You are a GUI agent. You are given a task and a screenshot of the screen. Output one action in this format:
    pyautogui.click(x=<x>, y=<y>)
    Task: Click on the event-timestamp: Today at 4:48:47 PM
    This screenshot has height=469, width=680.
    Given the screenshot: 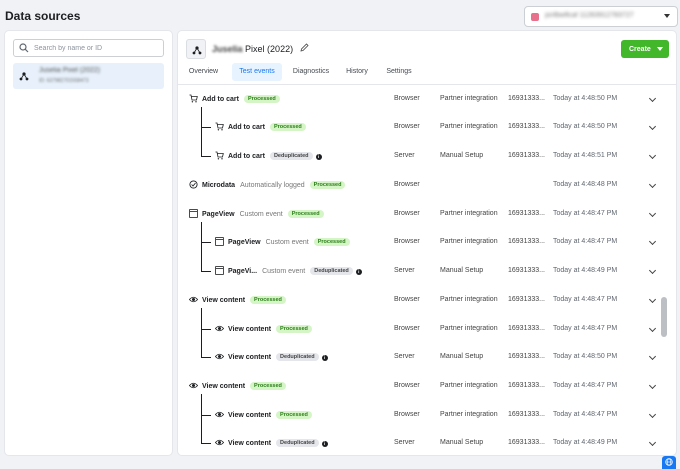 What is the action you would take?
    pyautogui.click(x=585, y=385)
    